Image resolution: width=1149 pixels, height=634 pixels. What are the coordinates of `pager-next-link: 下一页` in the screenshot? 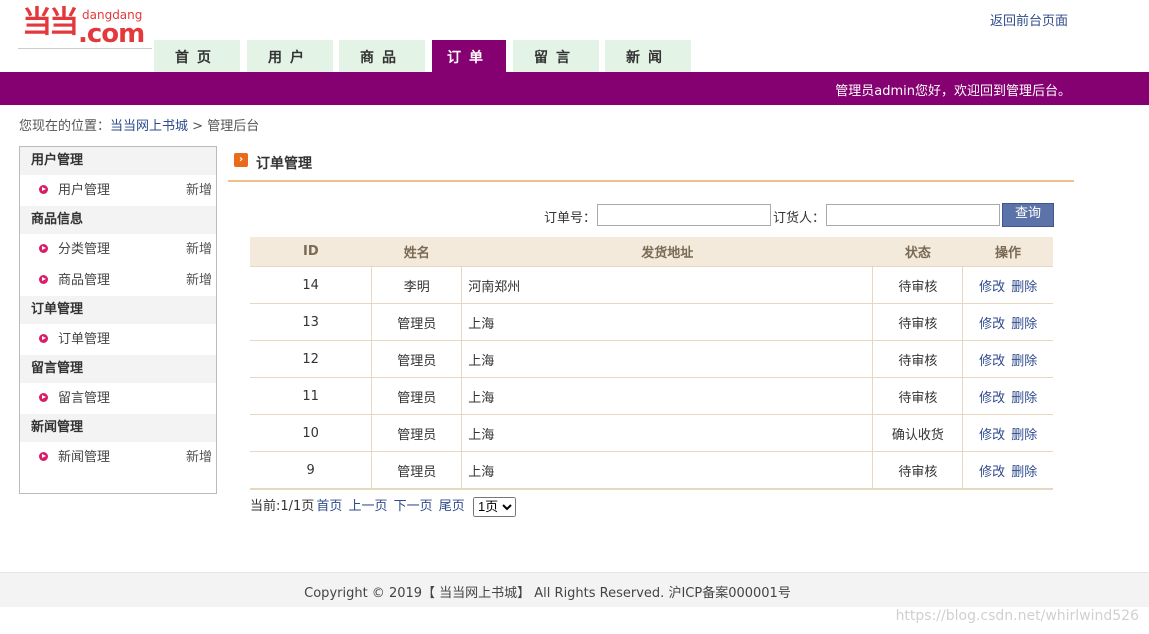 It's located at (413, 506).